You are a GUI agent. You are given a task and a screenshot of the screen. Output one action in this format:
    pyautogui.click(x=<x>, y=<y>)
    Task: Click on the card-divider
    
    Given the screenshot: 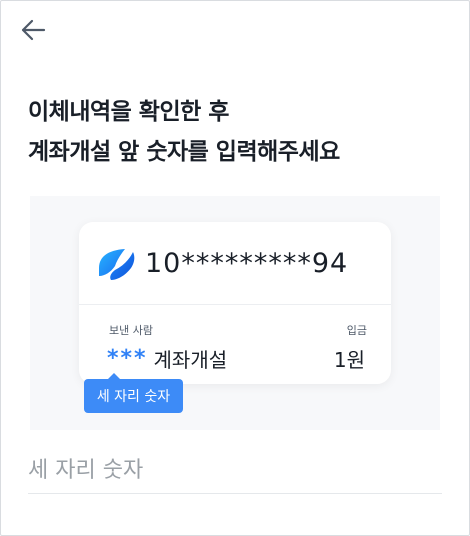 What is the action you would take?
    pyautogui.click(x=235, y=304)
    